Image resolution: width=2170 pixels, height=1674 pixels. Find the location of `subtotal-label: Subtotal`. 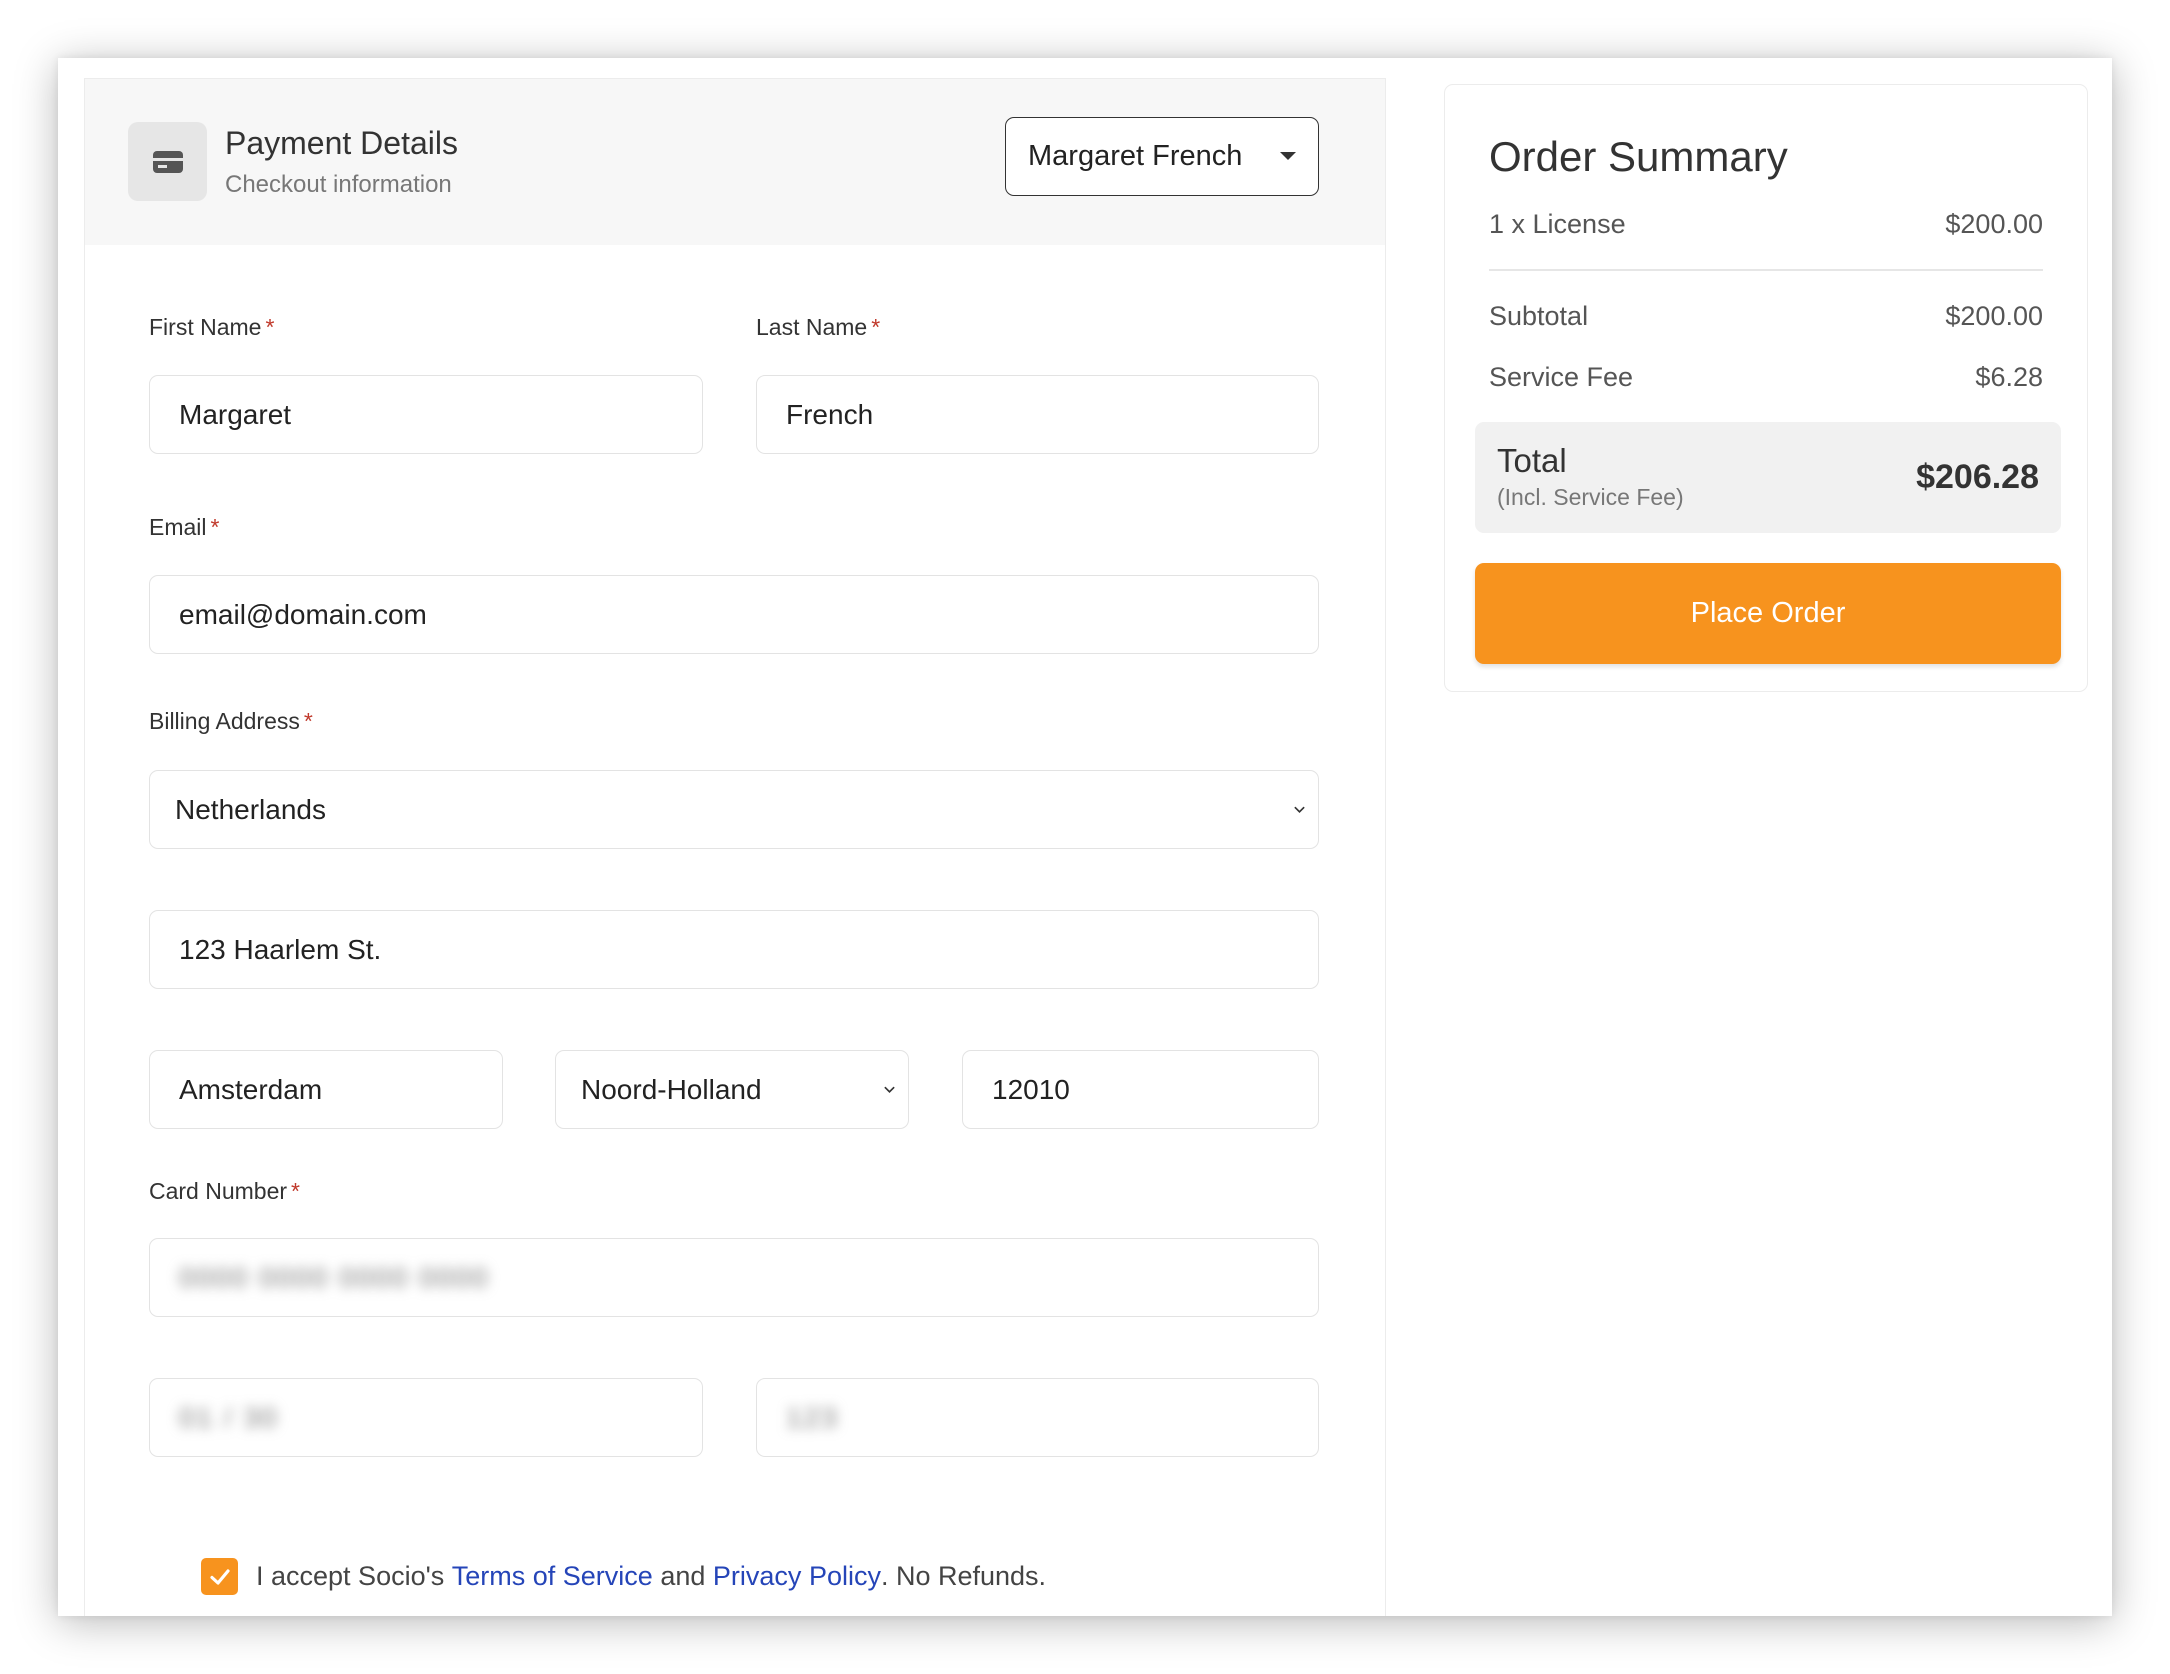

subtotal-label: Subtotal is located at coordinates (1539, 316).